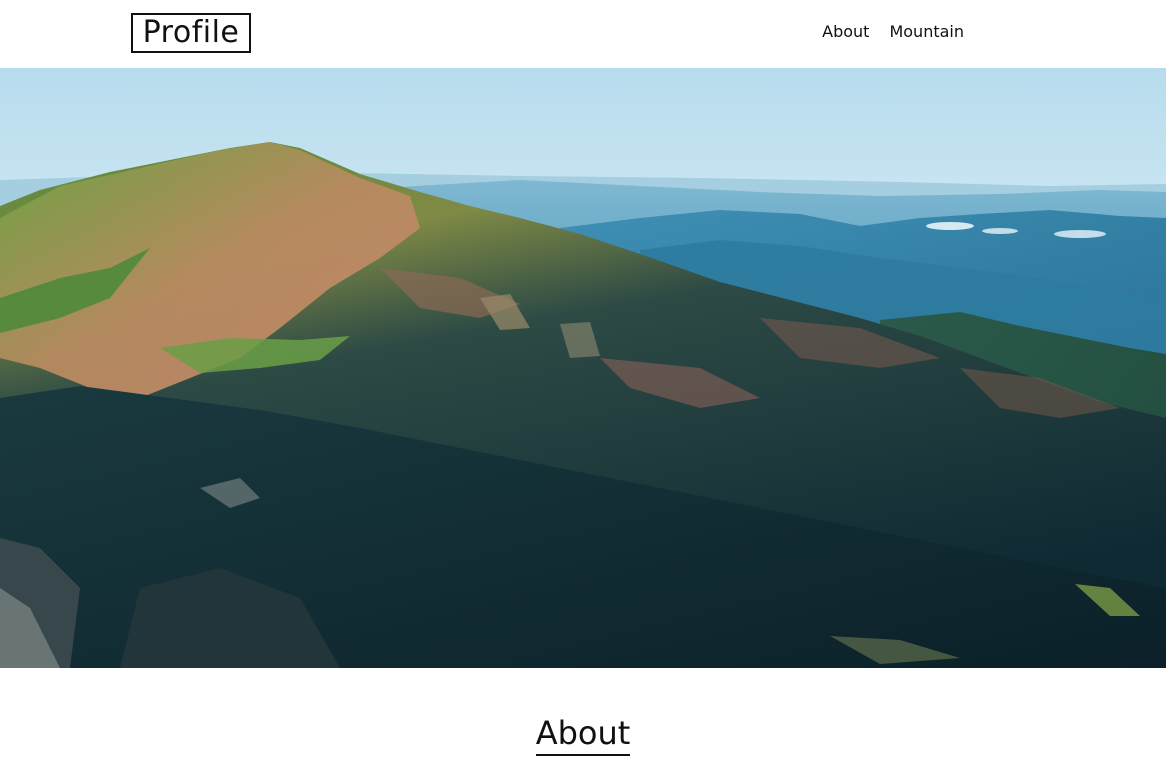  Describe the element at coordinates (583, 34) in the screenshot. I see `site-header: Profile About Mountain` at that location.